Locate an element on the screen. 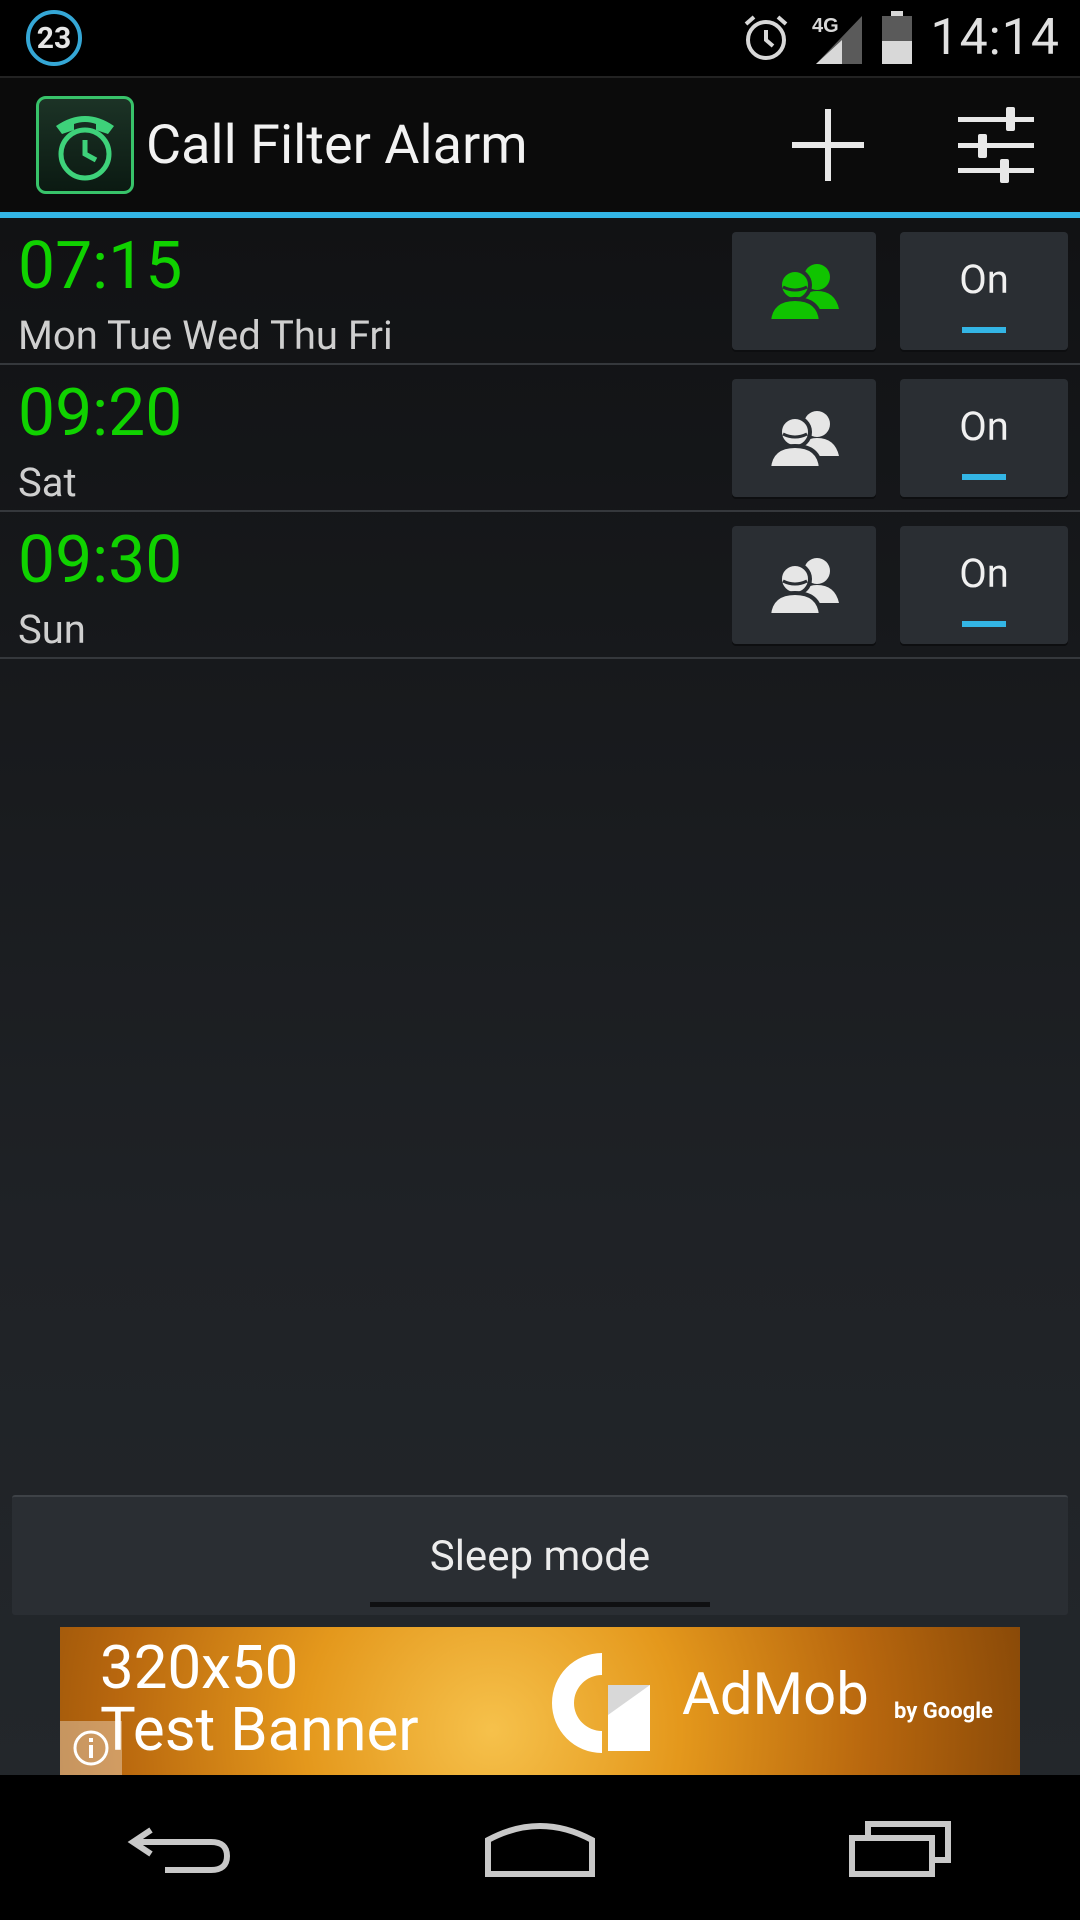 The width and height of the screenshot is (1080, 1920). notification-badge: 23 is located at coordinates (54, 38).